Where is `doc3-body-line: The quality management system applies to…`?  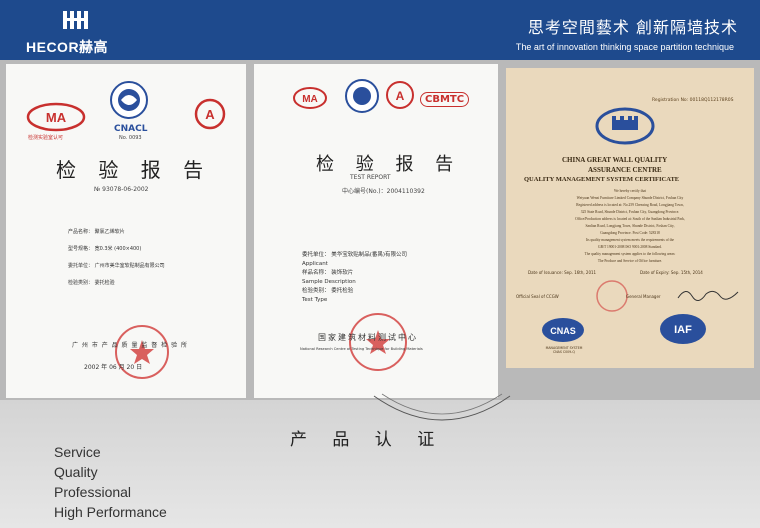 doc3-body-line: The quality management system applies to… is located at coordinates (630, 254).